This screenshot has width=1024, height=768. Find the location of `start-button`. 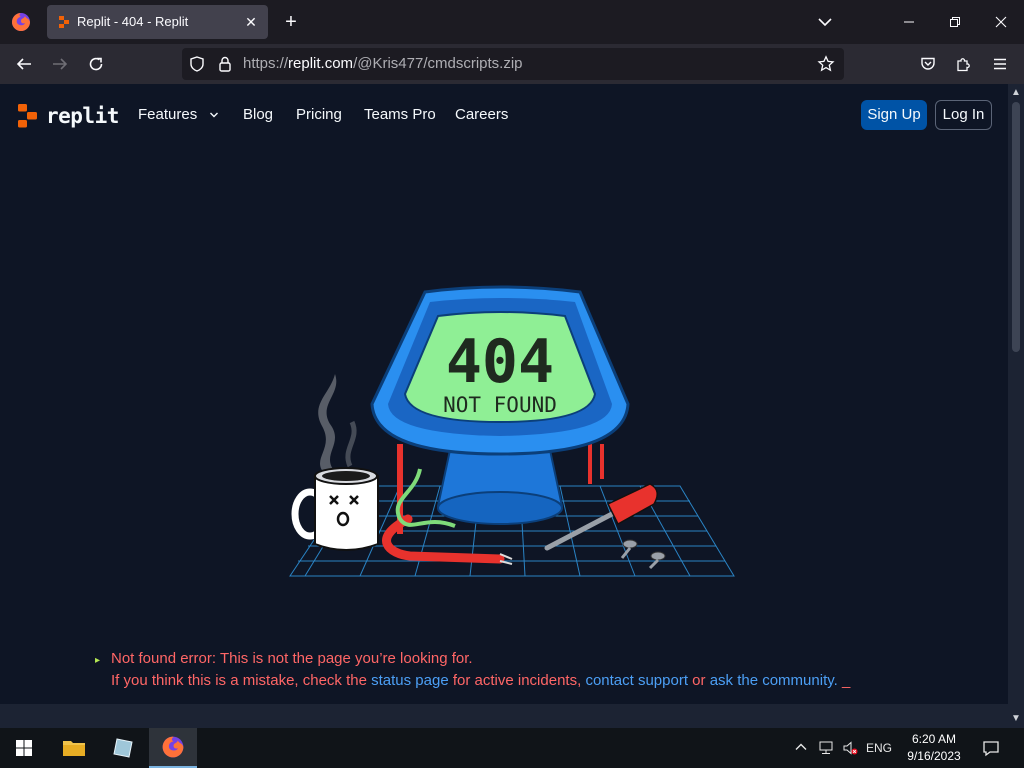

start-button is located at coordinates (24, 748).